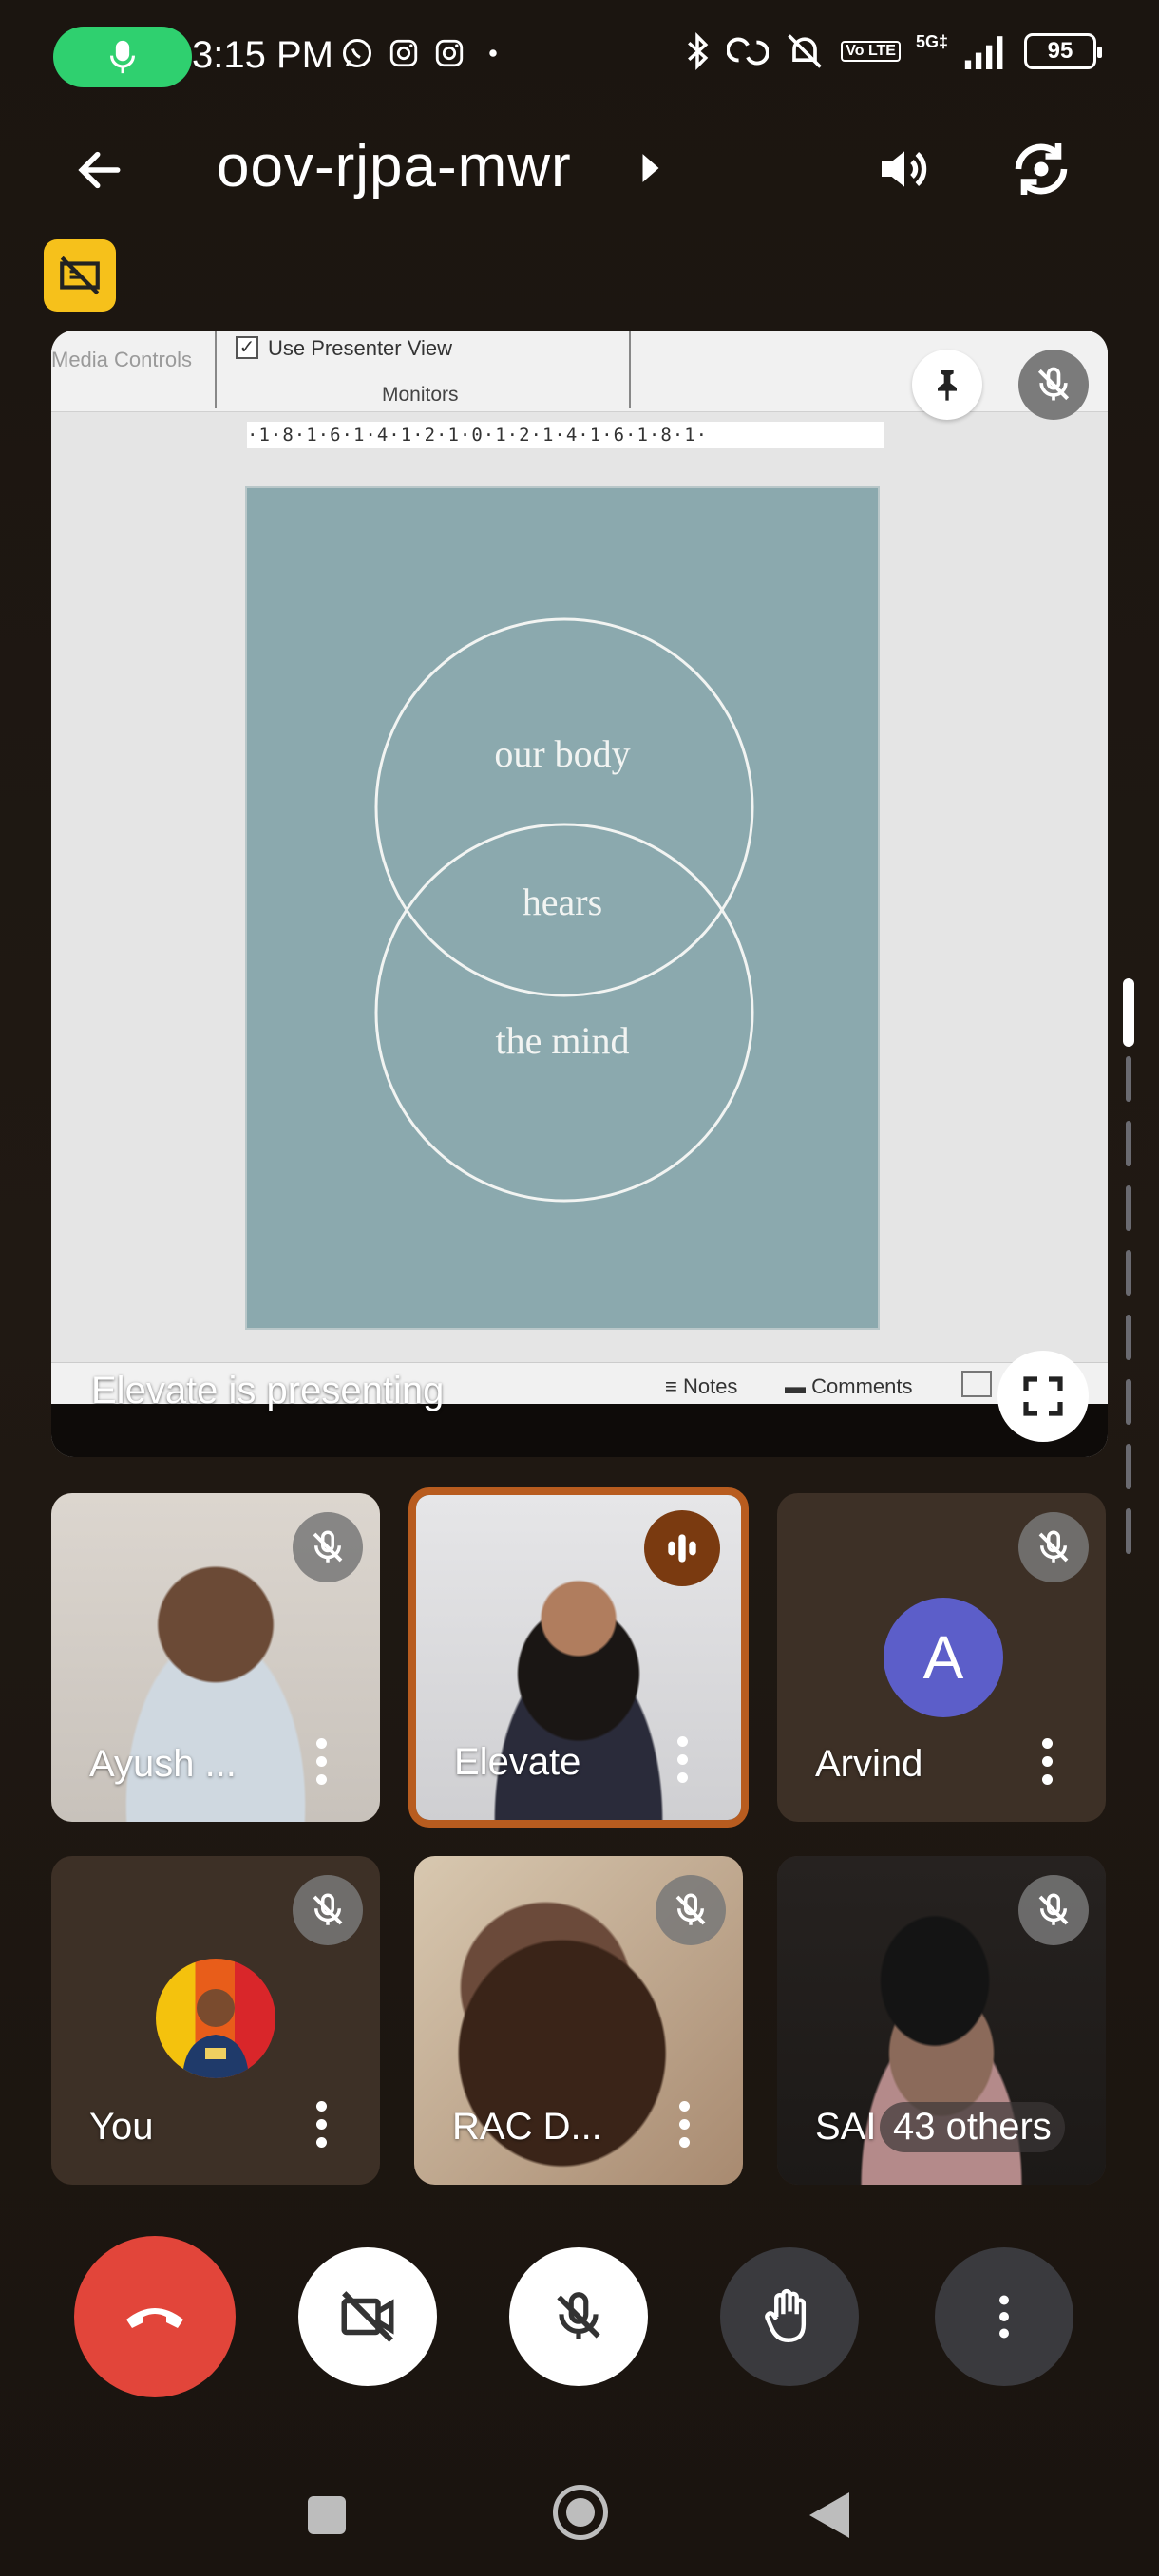 Image resolution: width=1159 pixels, height=2576 pixels. Describe the element at coordinates (976, 1384) in the screenshot. I see `normal-view-icon` at that location.